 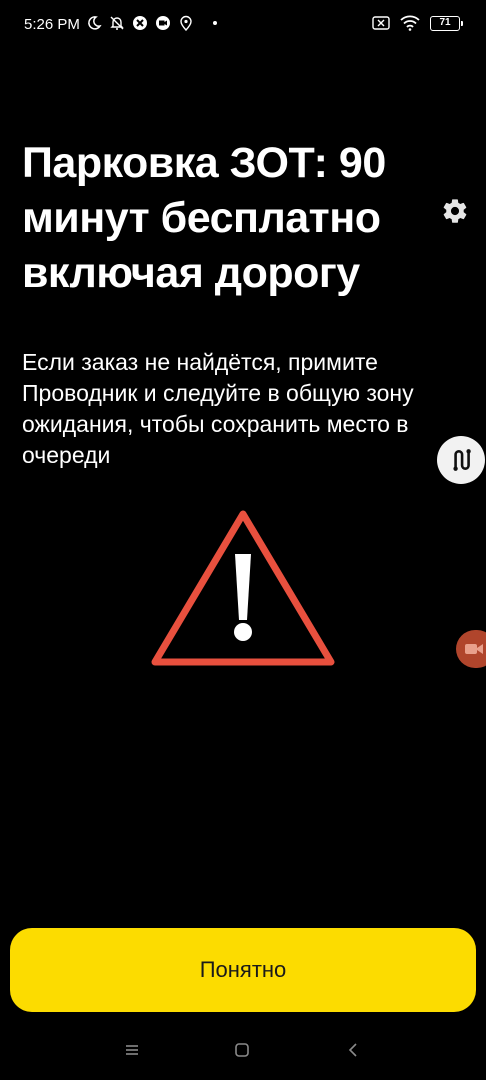 I want to click on battery-icon: 71, so click(x=446, y=23).